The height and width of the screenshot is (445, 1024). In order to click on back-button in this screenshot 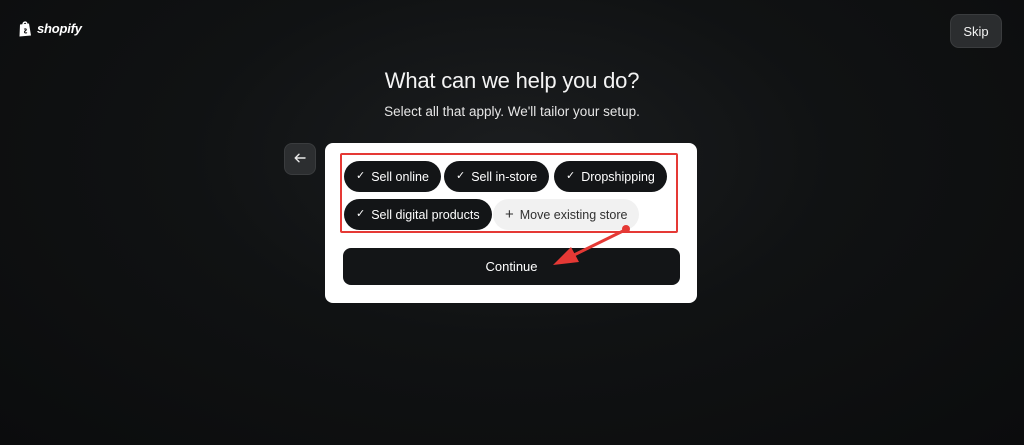, I will do `click(300, 159)`.